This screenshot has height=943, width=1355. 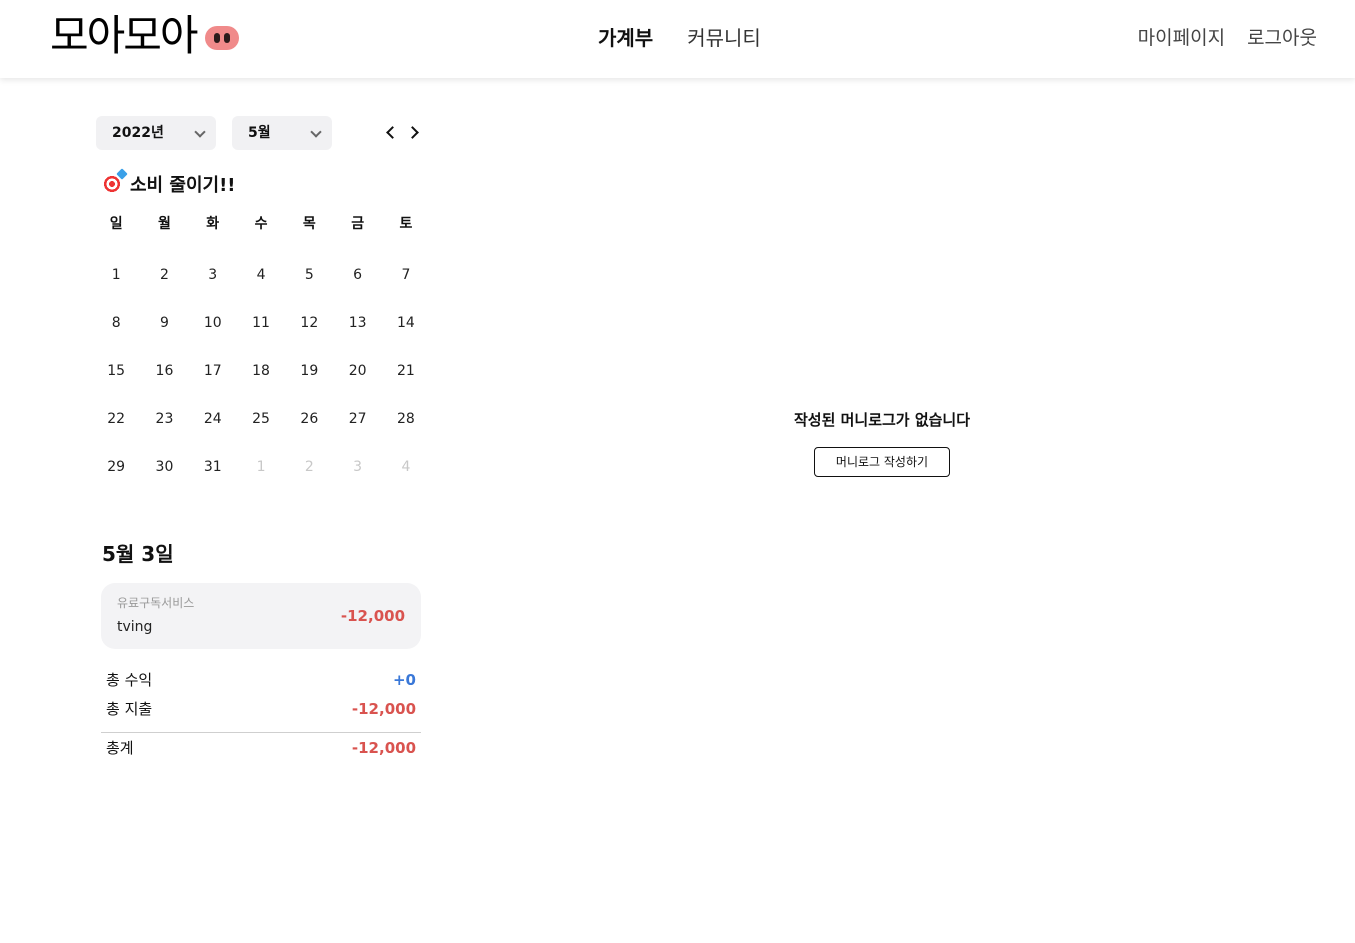 What do you see at coordinates (183, 185) in the screenshot?
I see `goal-text: 소비 줄이기!!` at bounding box center [183, 185].